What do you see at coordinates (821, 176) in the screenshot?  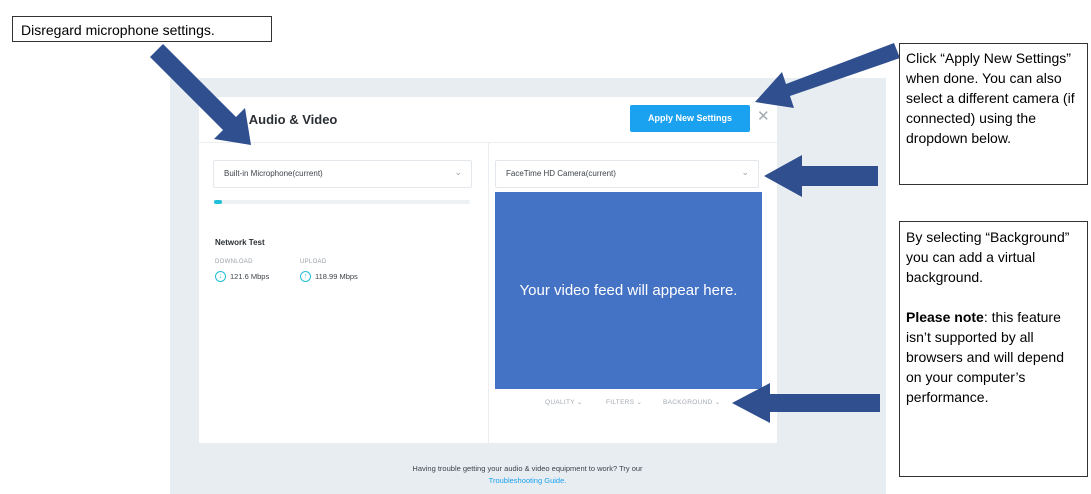 I see `arrow-to-camera-select` at bounding box center [821, 176].